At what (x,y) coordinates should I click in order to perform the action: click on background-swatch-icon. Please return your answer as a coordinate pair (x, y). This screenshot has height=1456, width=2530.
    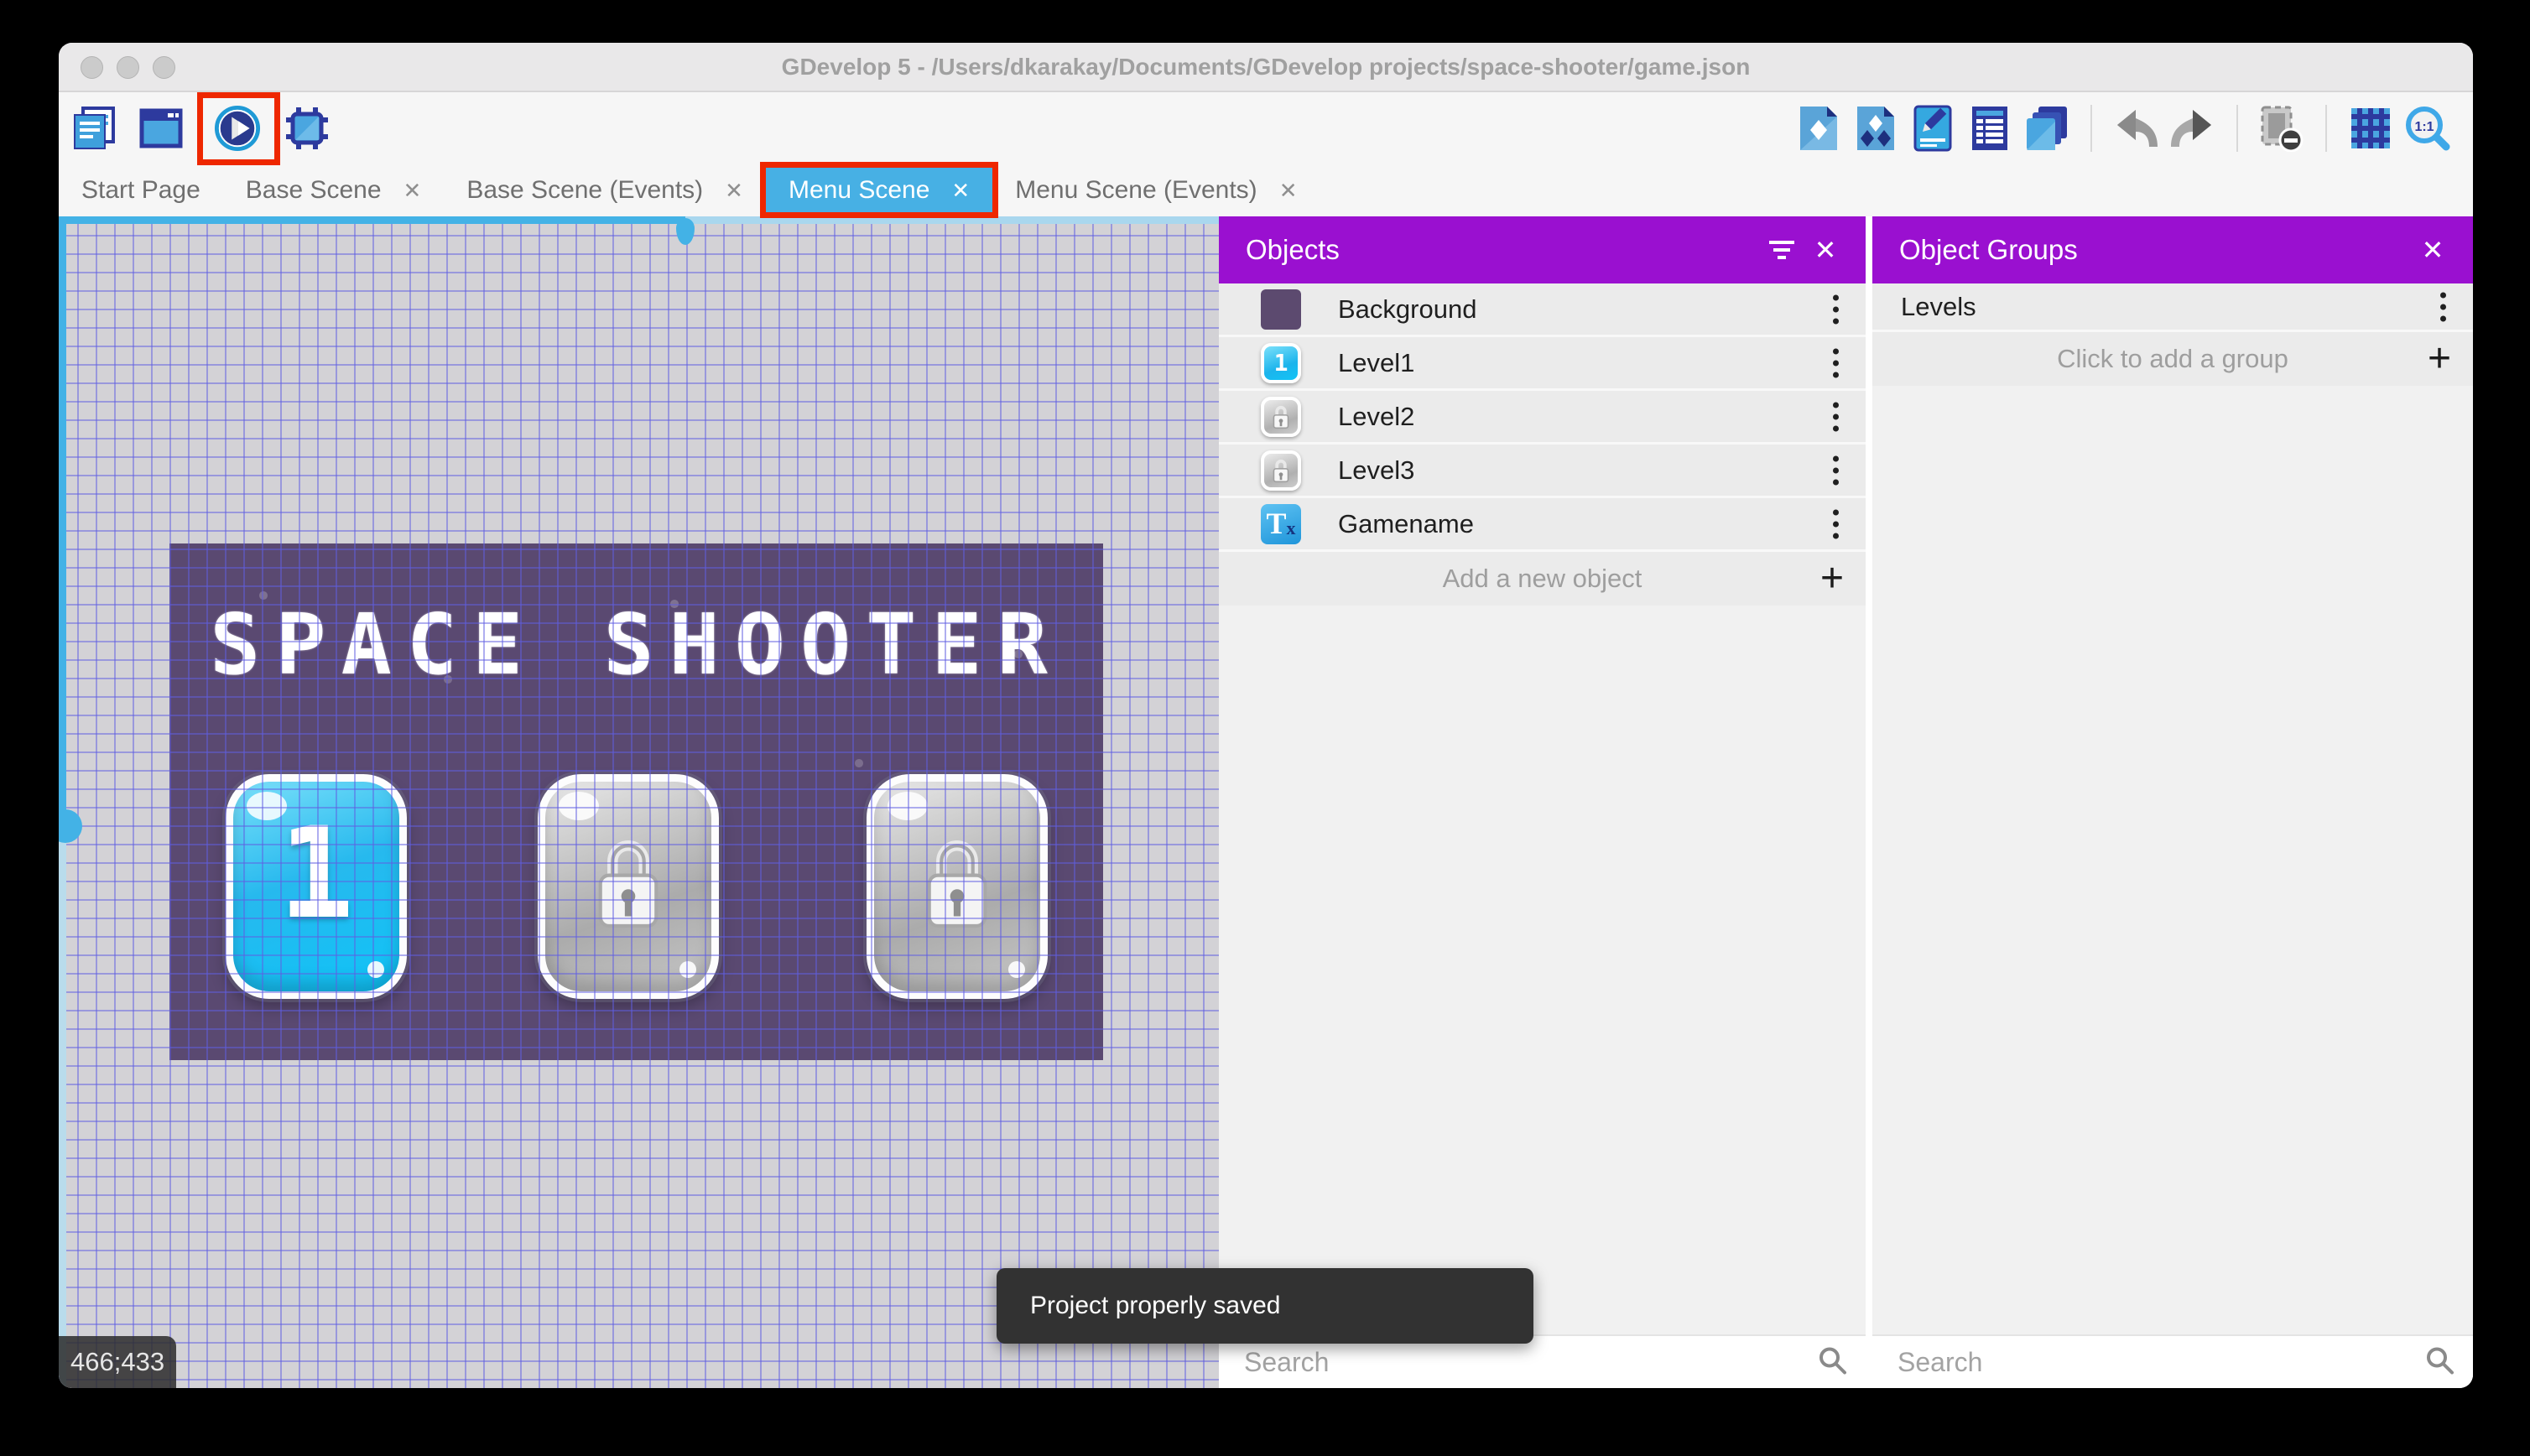
    Looking at the image, I should click on (1281, 309).